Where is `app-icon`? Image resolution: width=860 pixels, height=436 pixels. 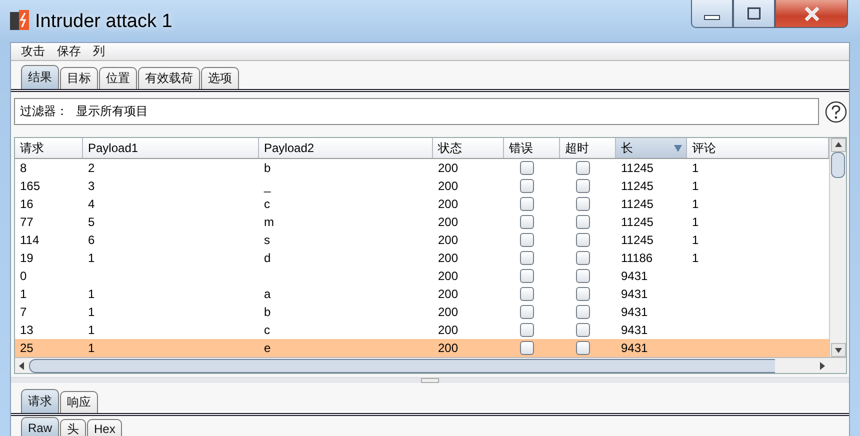
app-icon is located at coordinates (19, 20).